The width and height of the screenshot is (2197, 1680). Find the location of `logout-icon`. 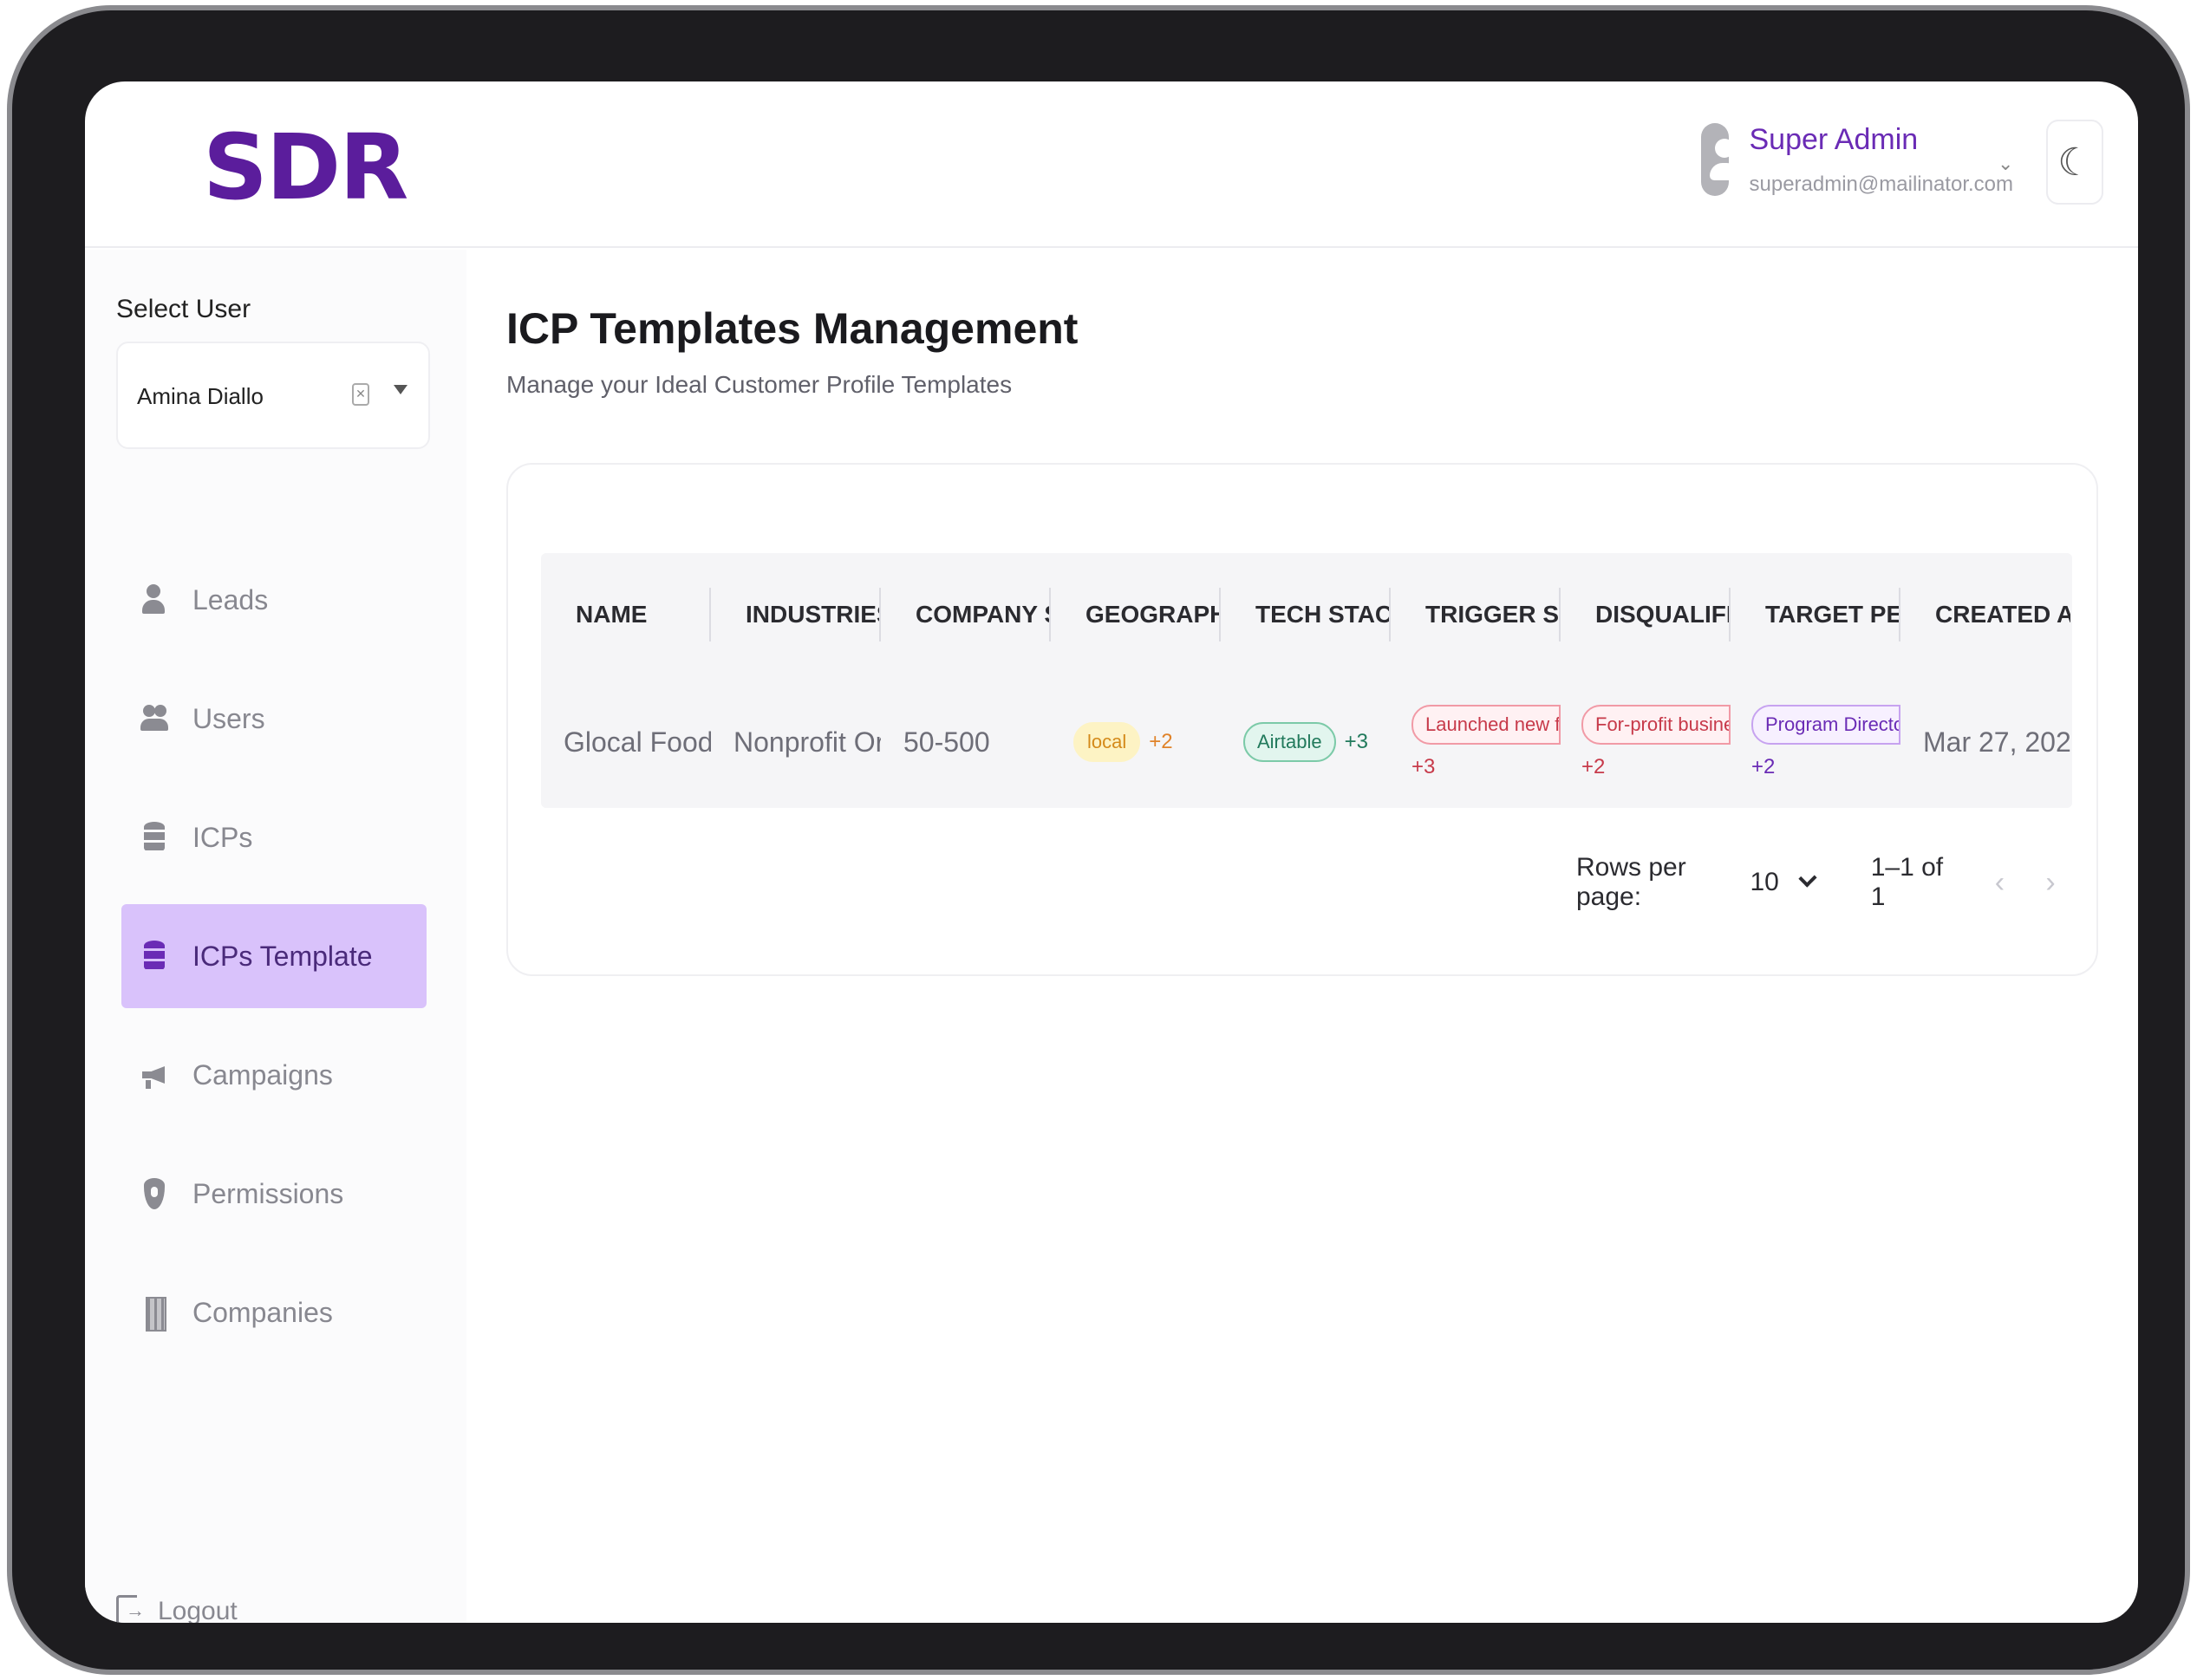

logout-icon is located at coordinates (130, 1609).